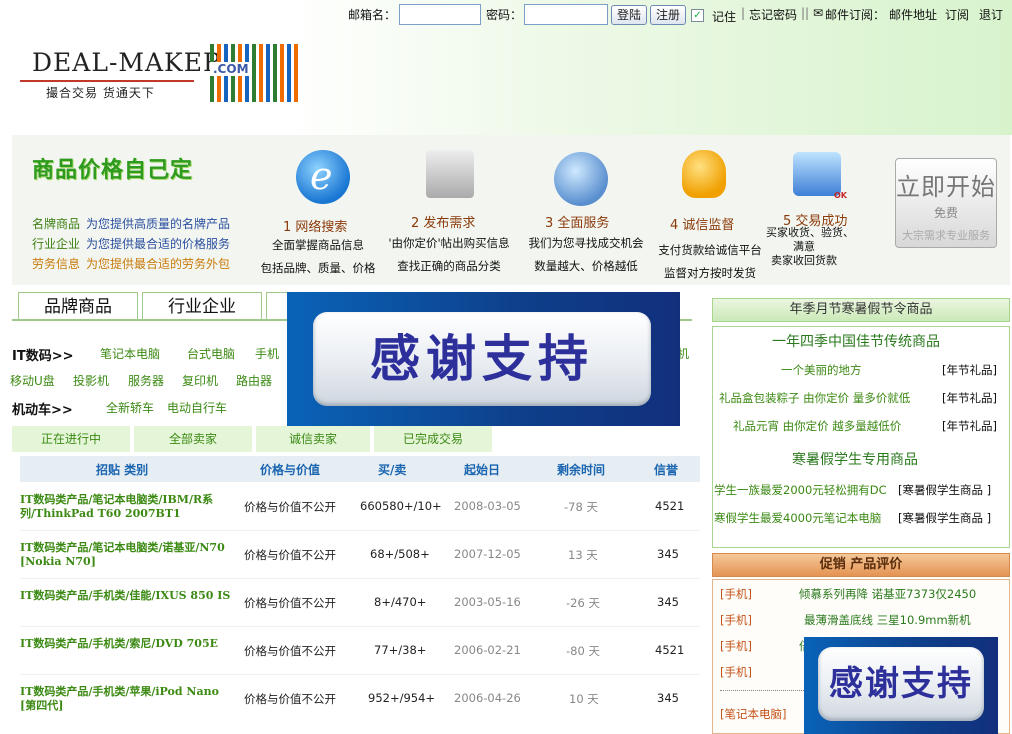  I want to click on student-link: 学生一族最爱2000元轻松拥有DC, so click(800, 490).